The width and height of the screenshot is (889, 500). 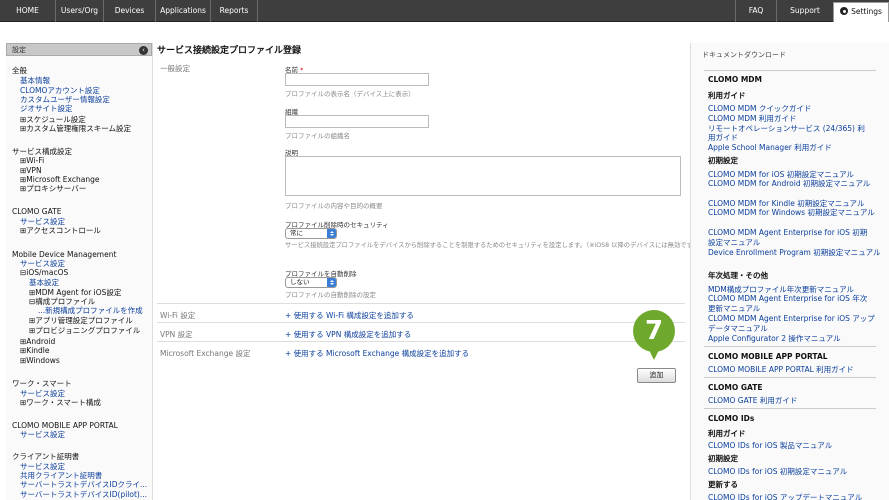 I want to click on autoremove-hint: プロファイルの自動削除の設定, so click(x=330, y=295).